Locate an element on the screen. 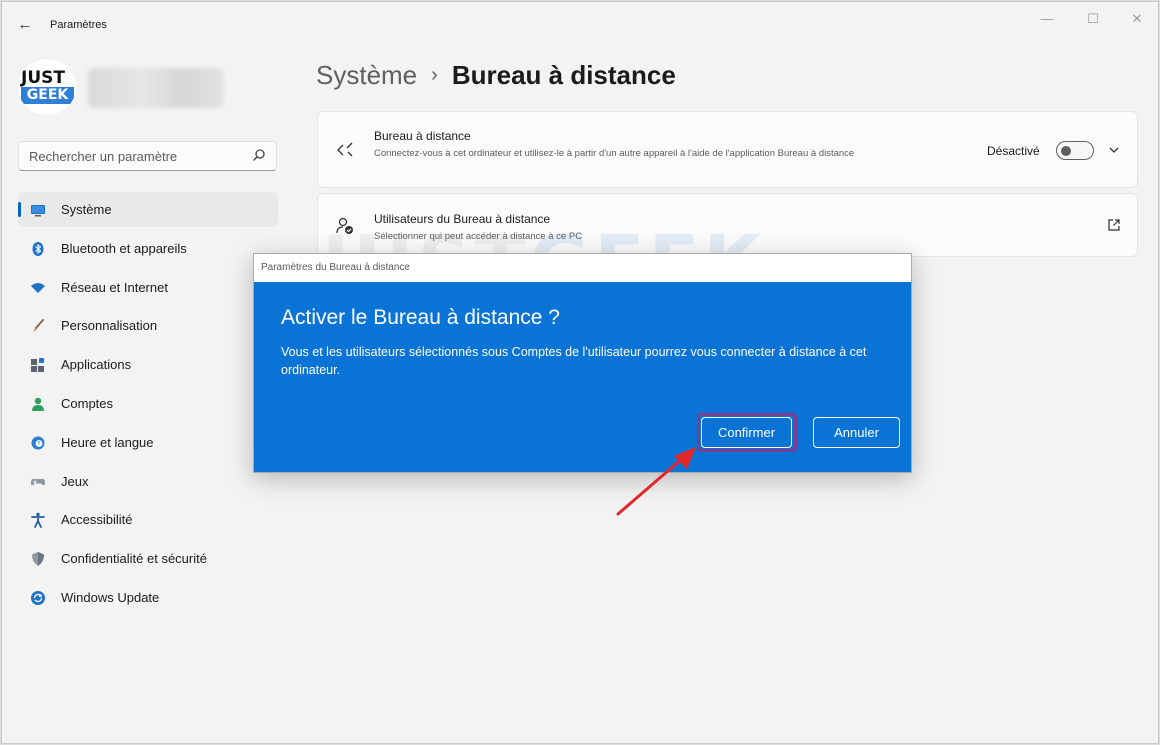 The width and height of the screenshot is (1160, 745). sidebar-item-bluetooth: Bluetooth et appareils is located at coordinates (148, 248).